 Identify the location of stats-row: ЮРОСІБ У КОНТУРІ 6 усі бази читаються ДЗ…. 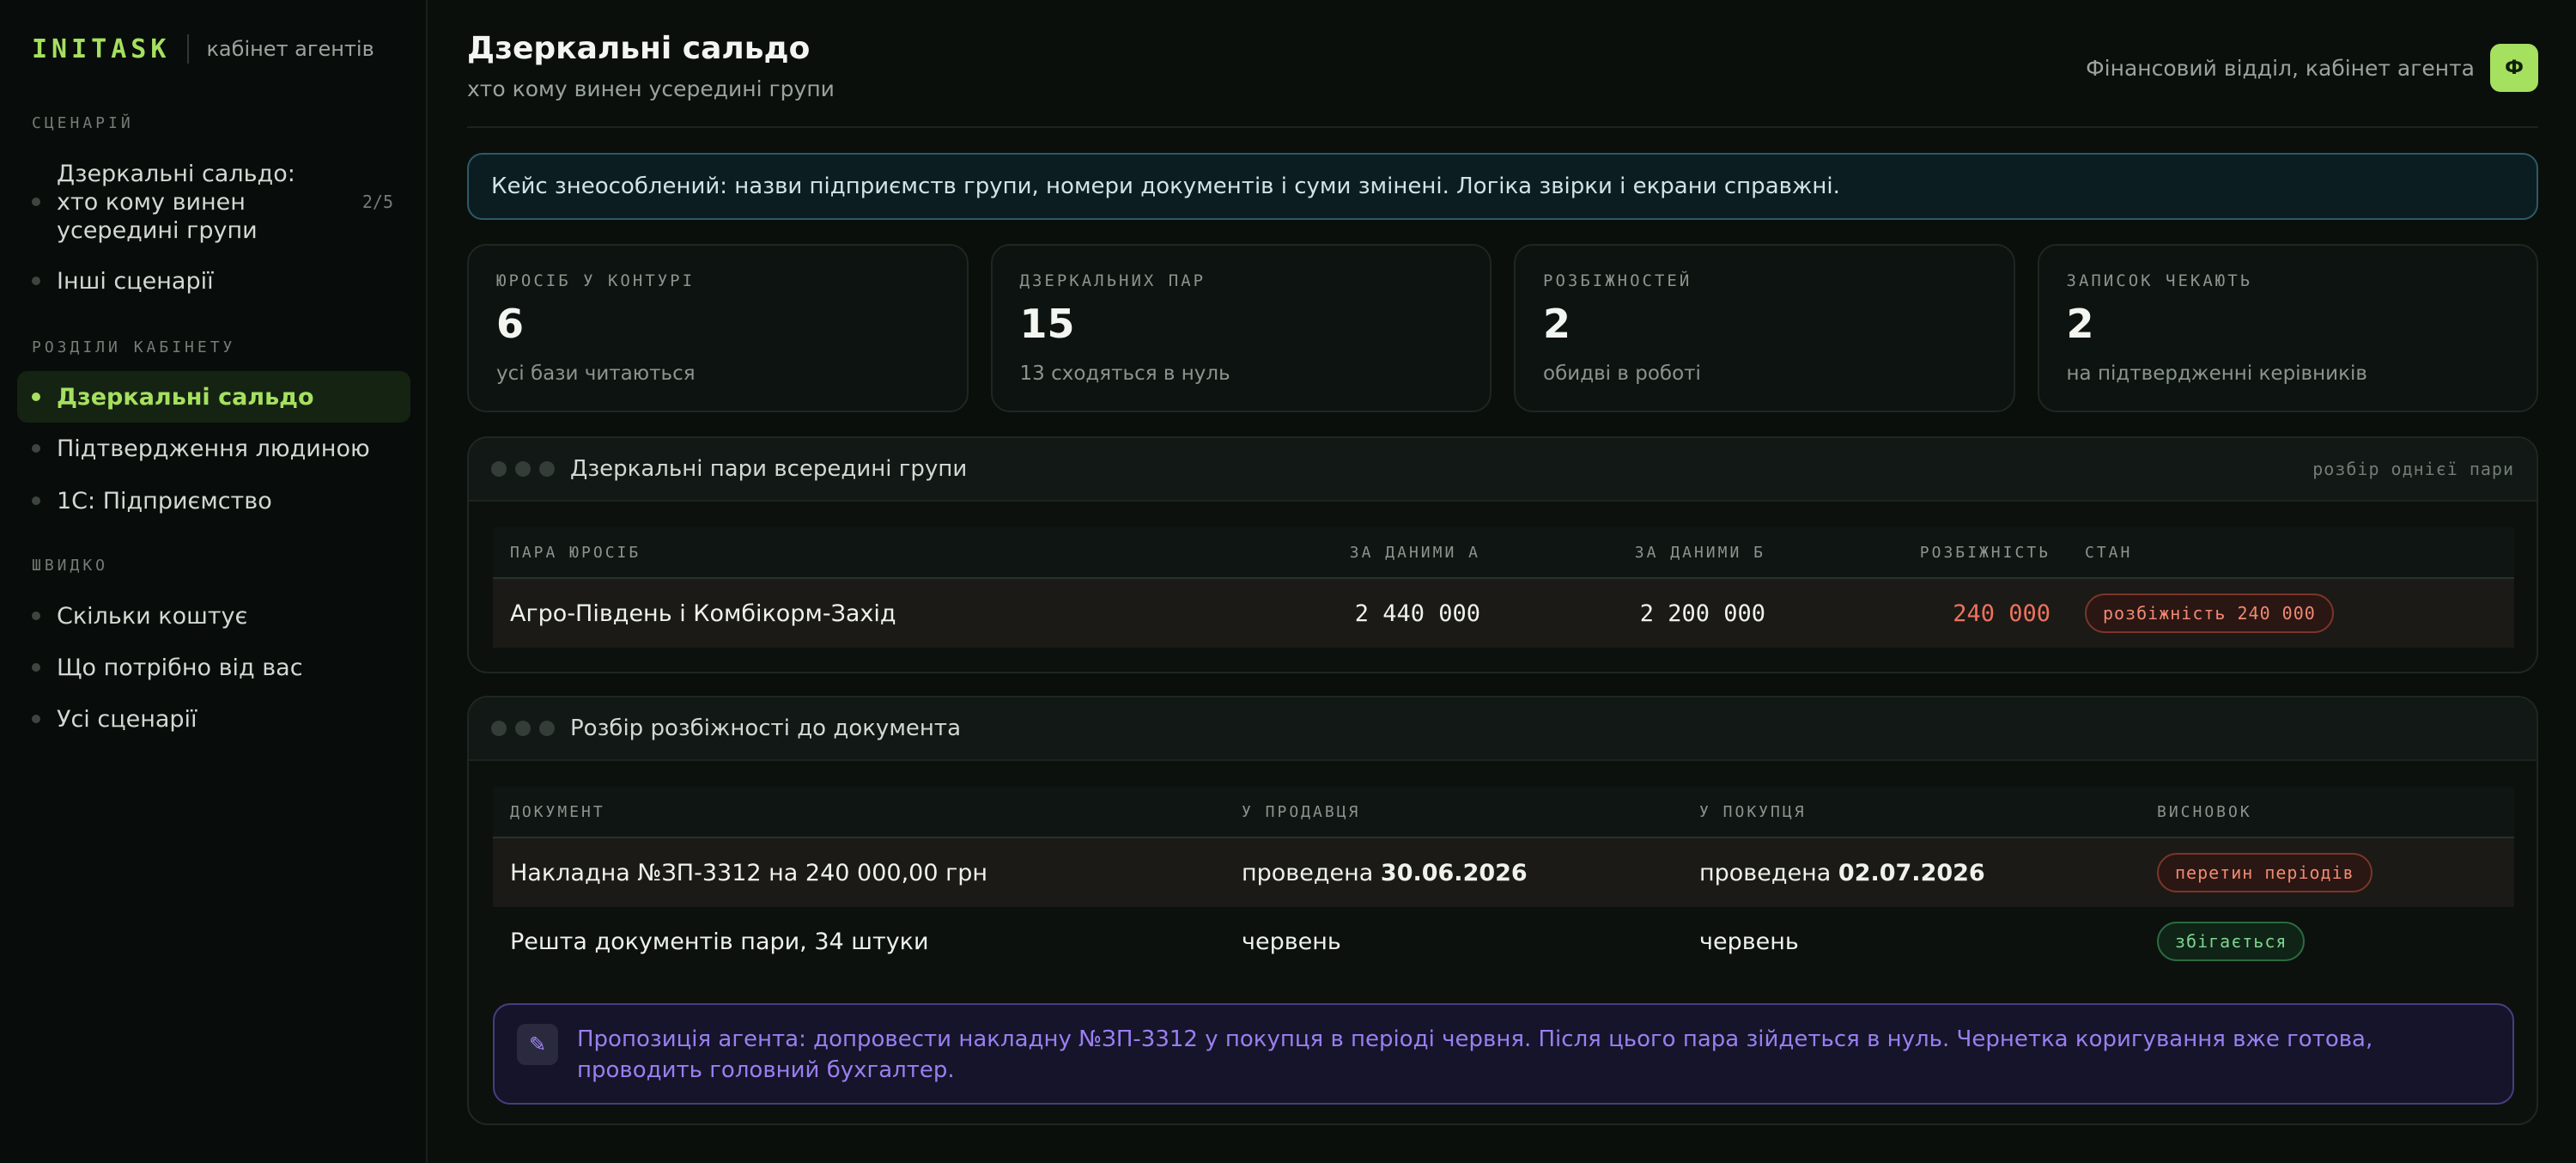
(1502, 328).